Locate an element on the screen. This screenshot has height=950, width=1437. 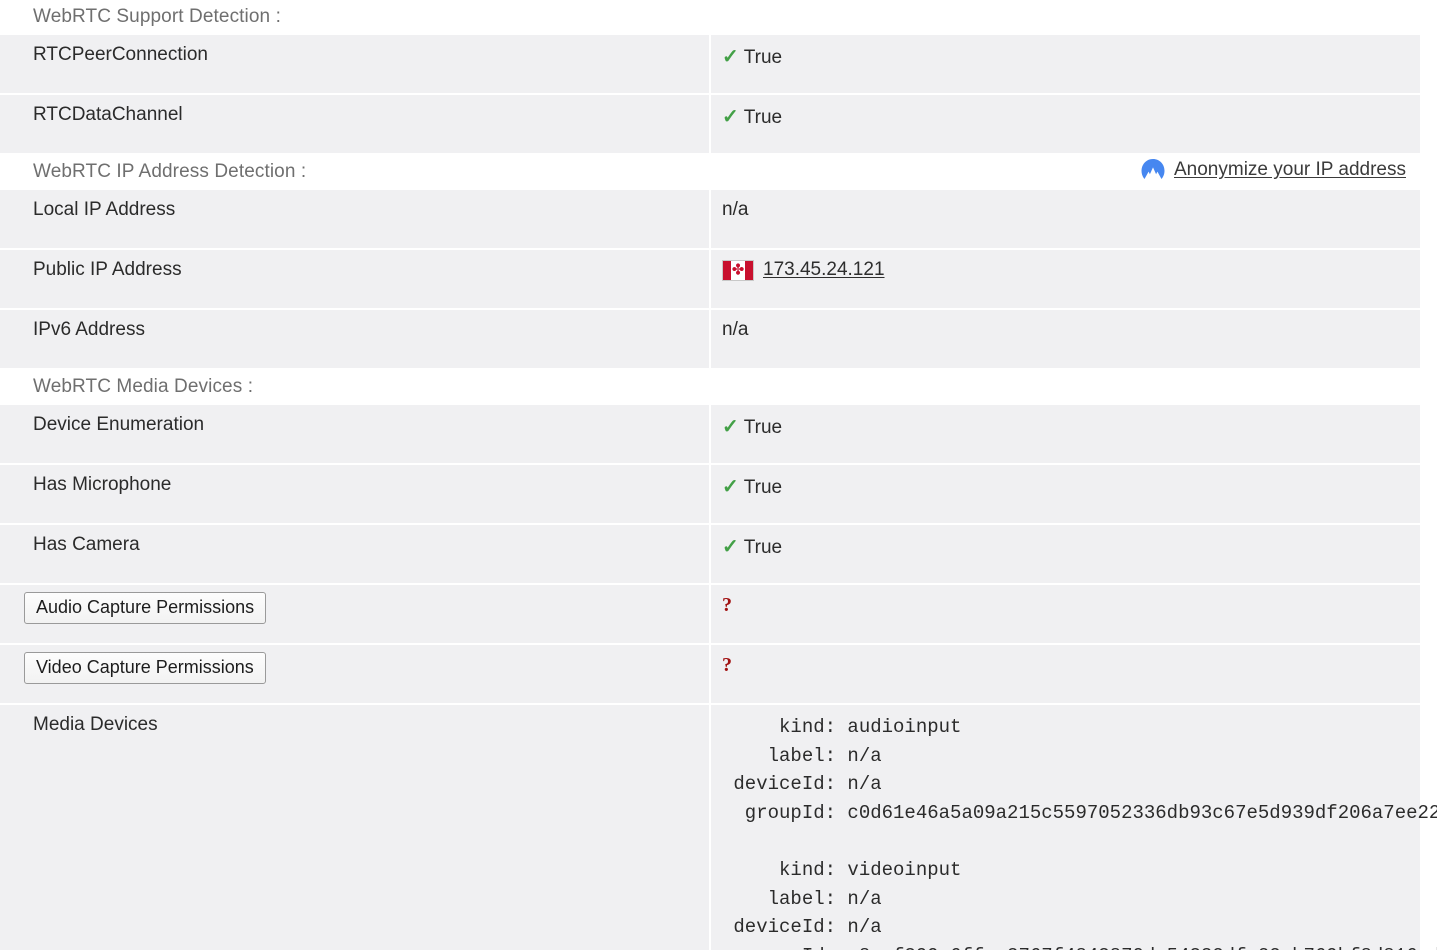
table-row-rtcdatachannel: RTCDataChannel ✓ True is located at coordinates (710, 124).